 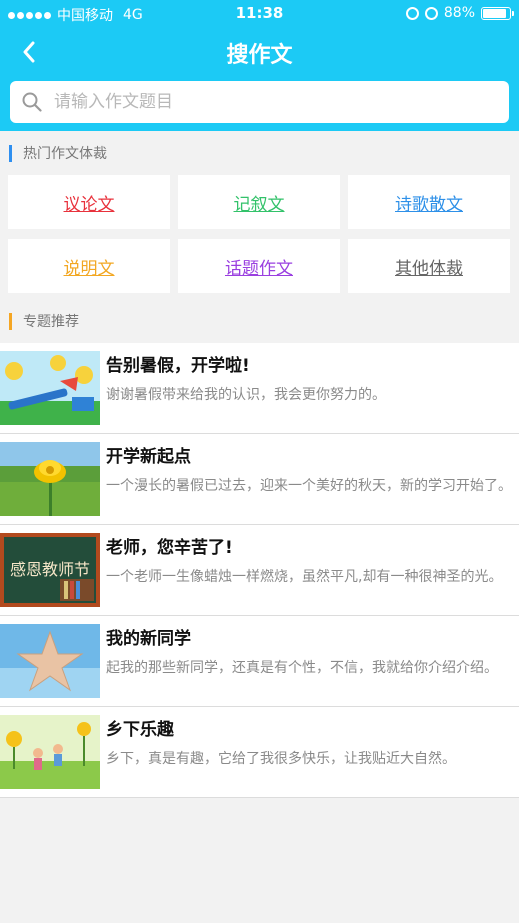 I want to click on genre-section-header: 热门作文体裁, so click(x=259, y=153).